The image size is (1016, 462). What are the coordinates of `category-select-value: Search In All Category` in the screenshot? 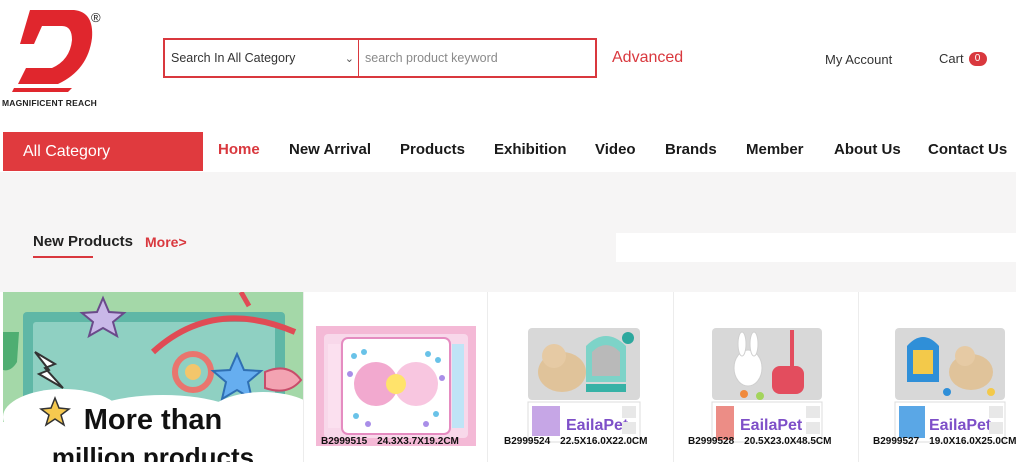 It's located at (233, 58).